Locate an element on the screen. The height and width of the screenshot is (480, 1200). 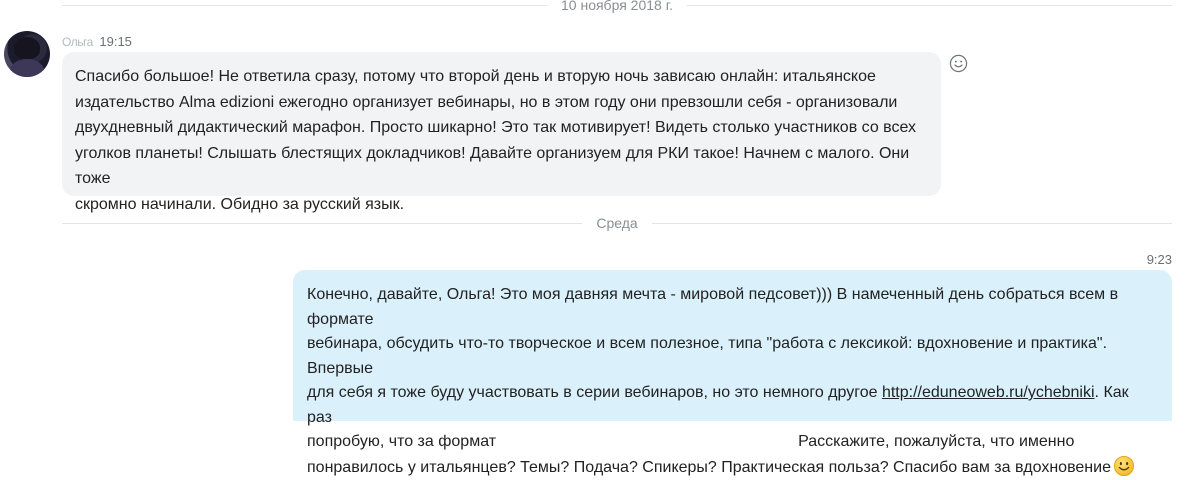
incoming-message-meta: Ольга 19:15 is located at coordinates (97, 41).